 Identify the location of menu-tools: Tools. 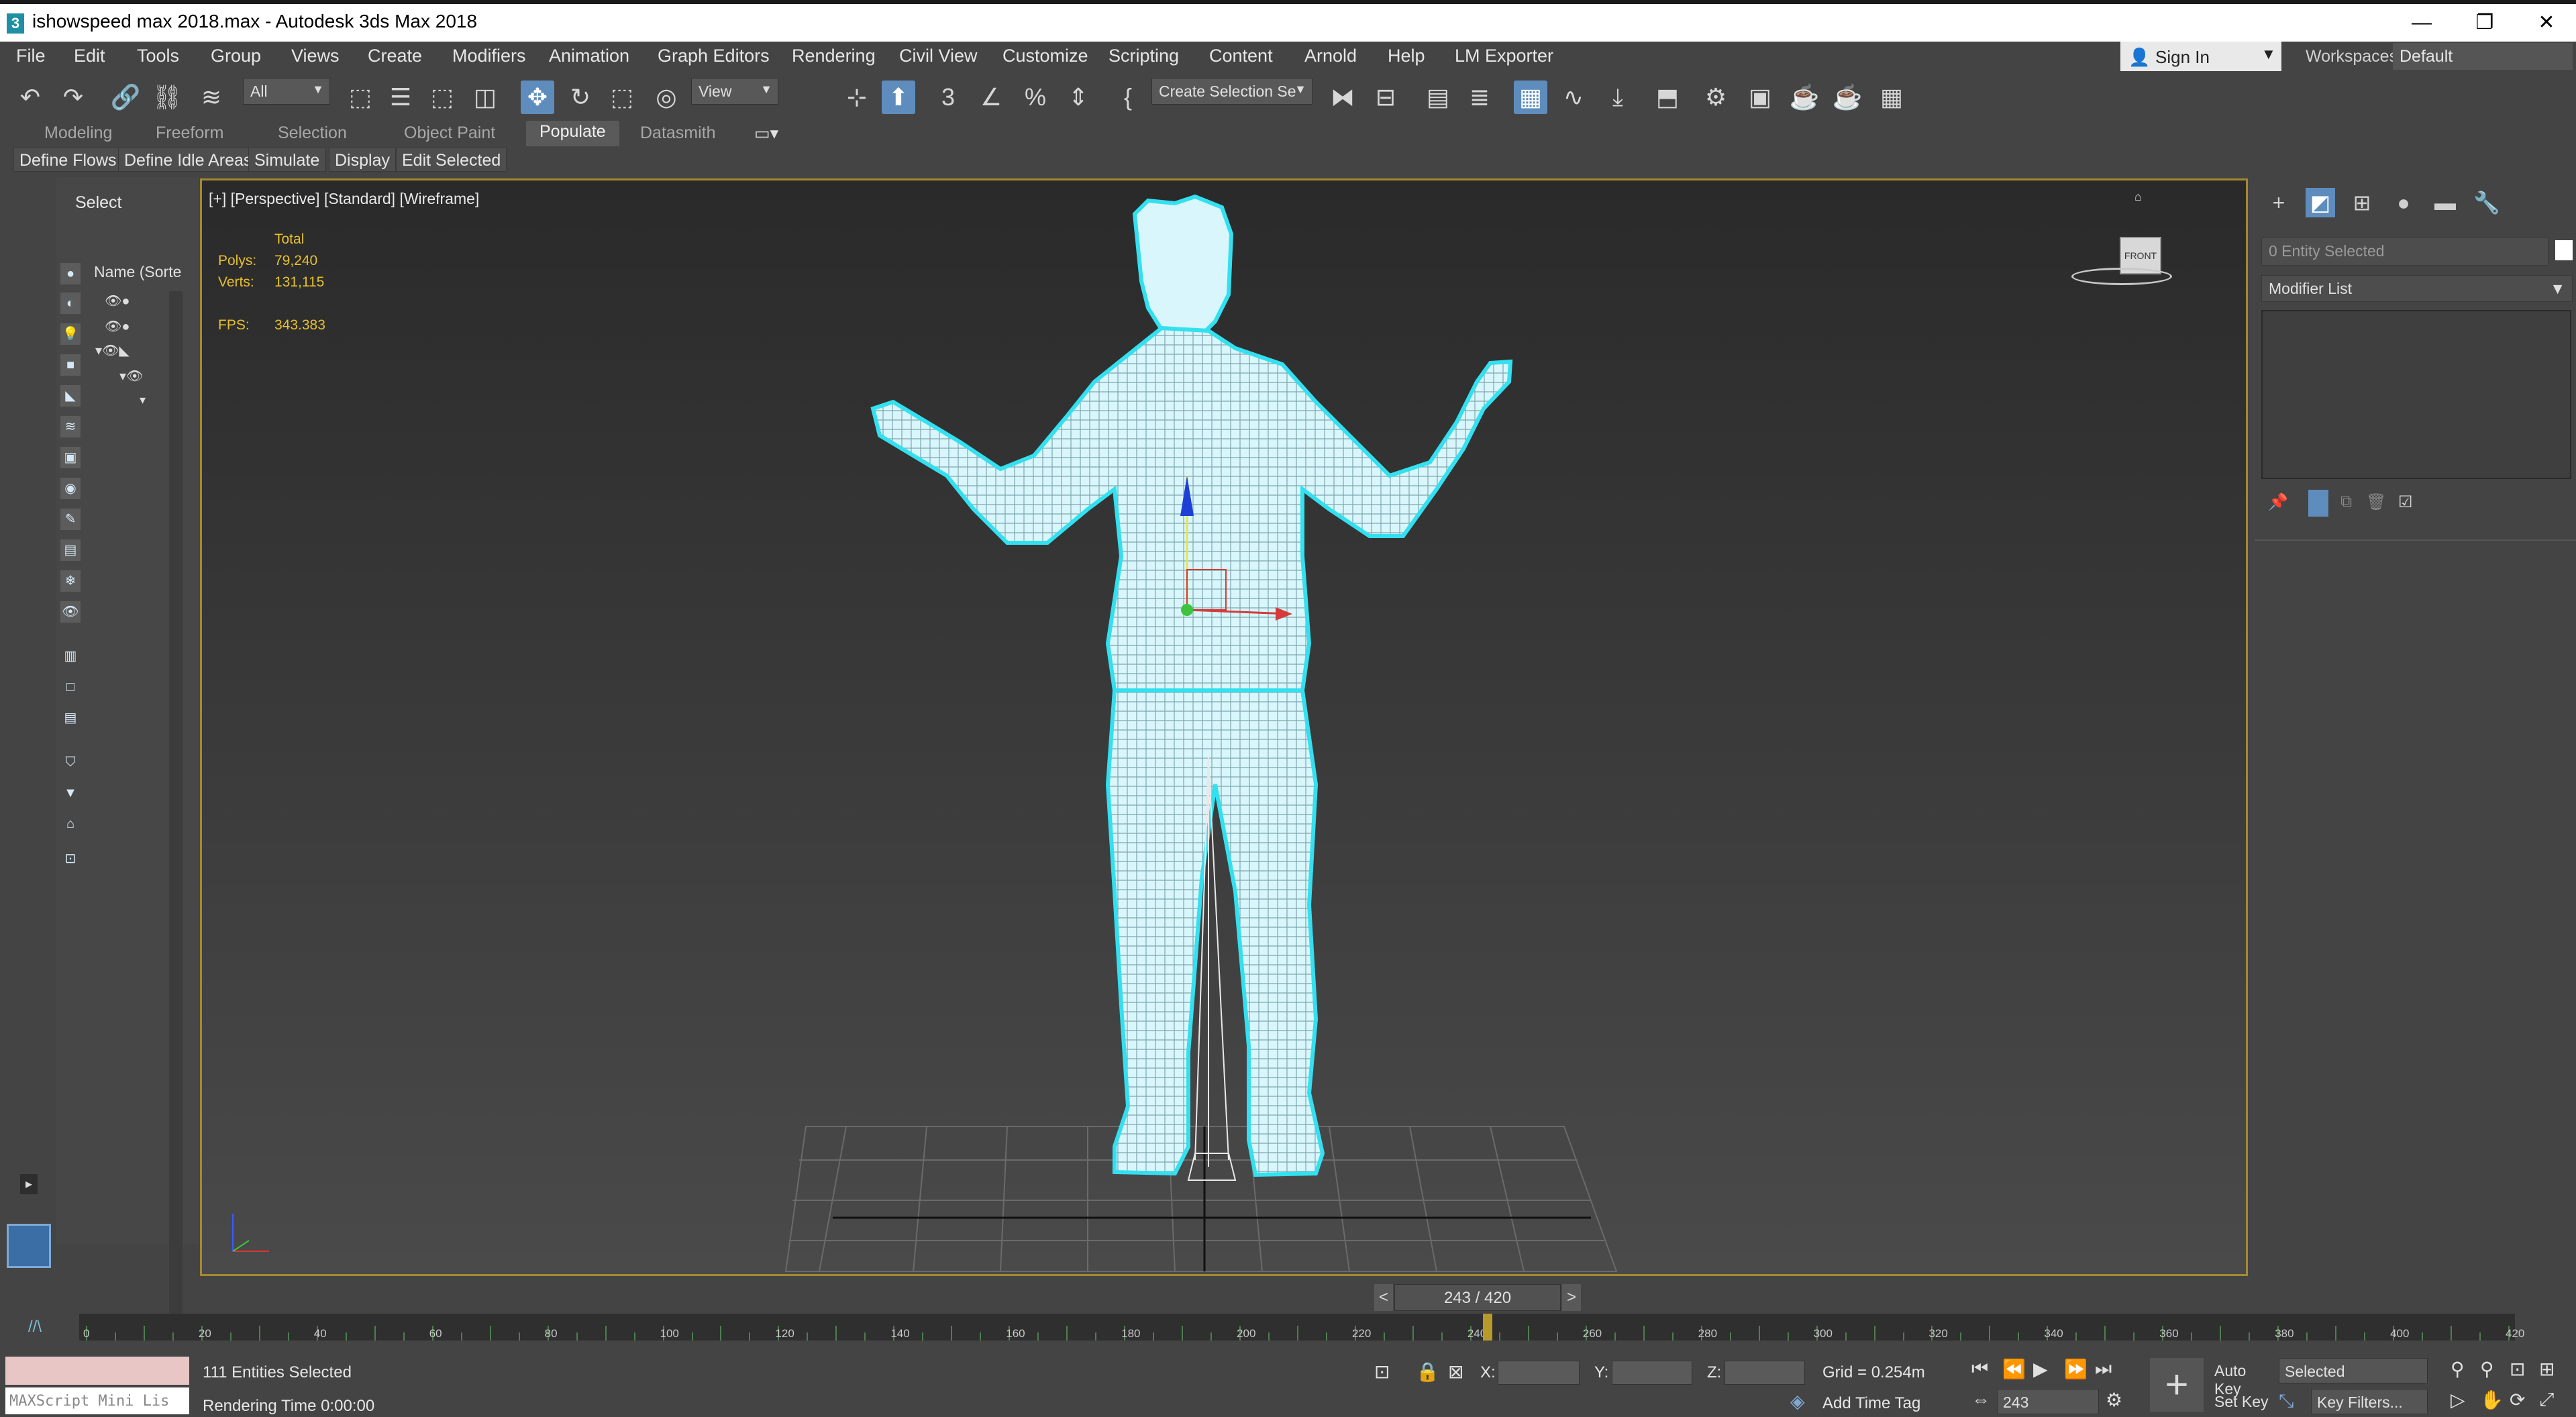
(158, 56).